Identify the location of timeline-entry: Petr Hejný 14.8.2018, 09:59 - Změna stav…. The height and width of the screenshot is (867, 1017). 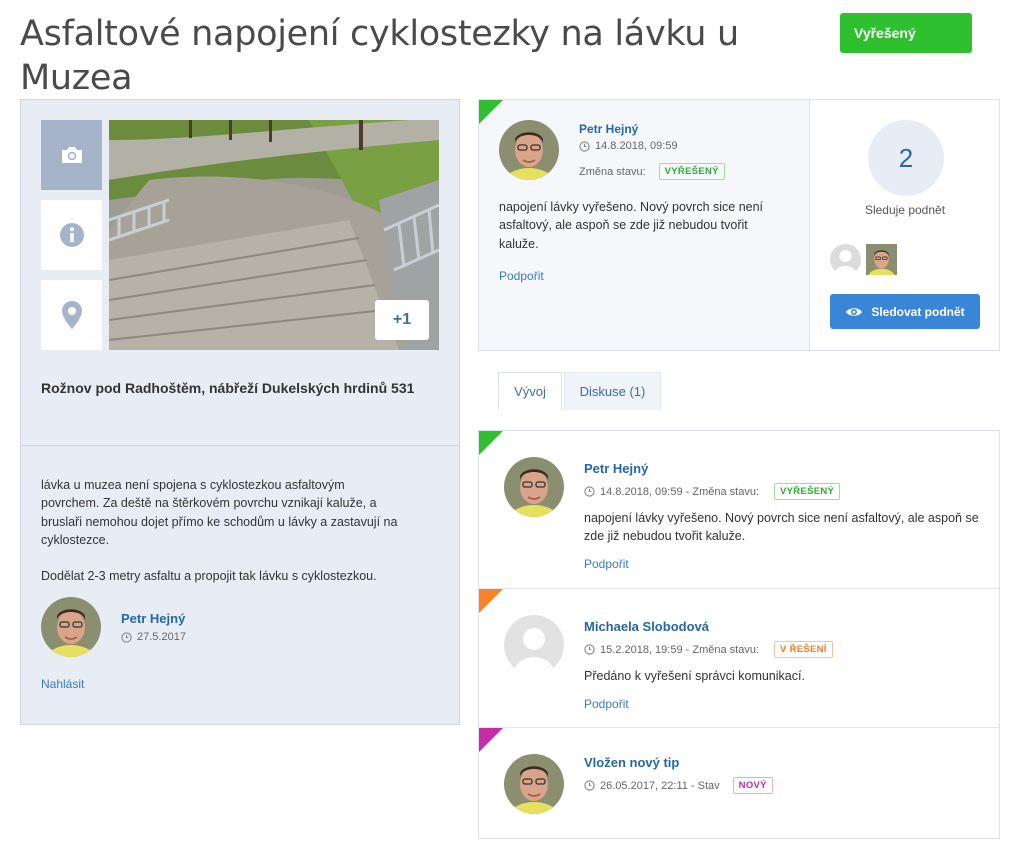
(739, 510).